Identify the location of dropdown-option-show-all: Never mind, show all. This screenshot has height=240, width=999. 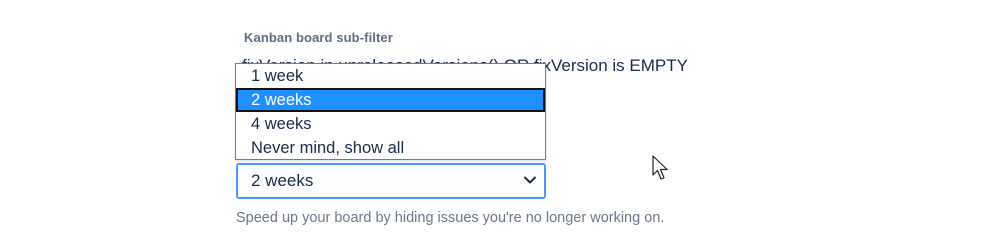
(390, 148).